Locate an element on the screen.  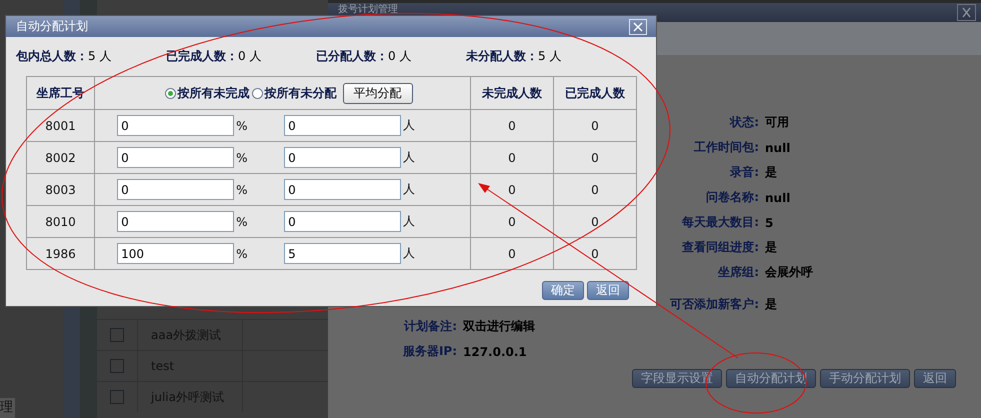
menu-text: 理 is located at coordinates (7, 408).